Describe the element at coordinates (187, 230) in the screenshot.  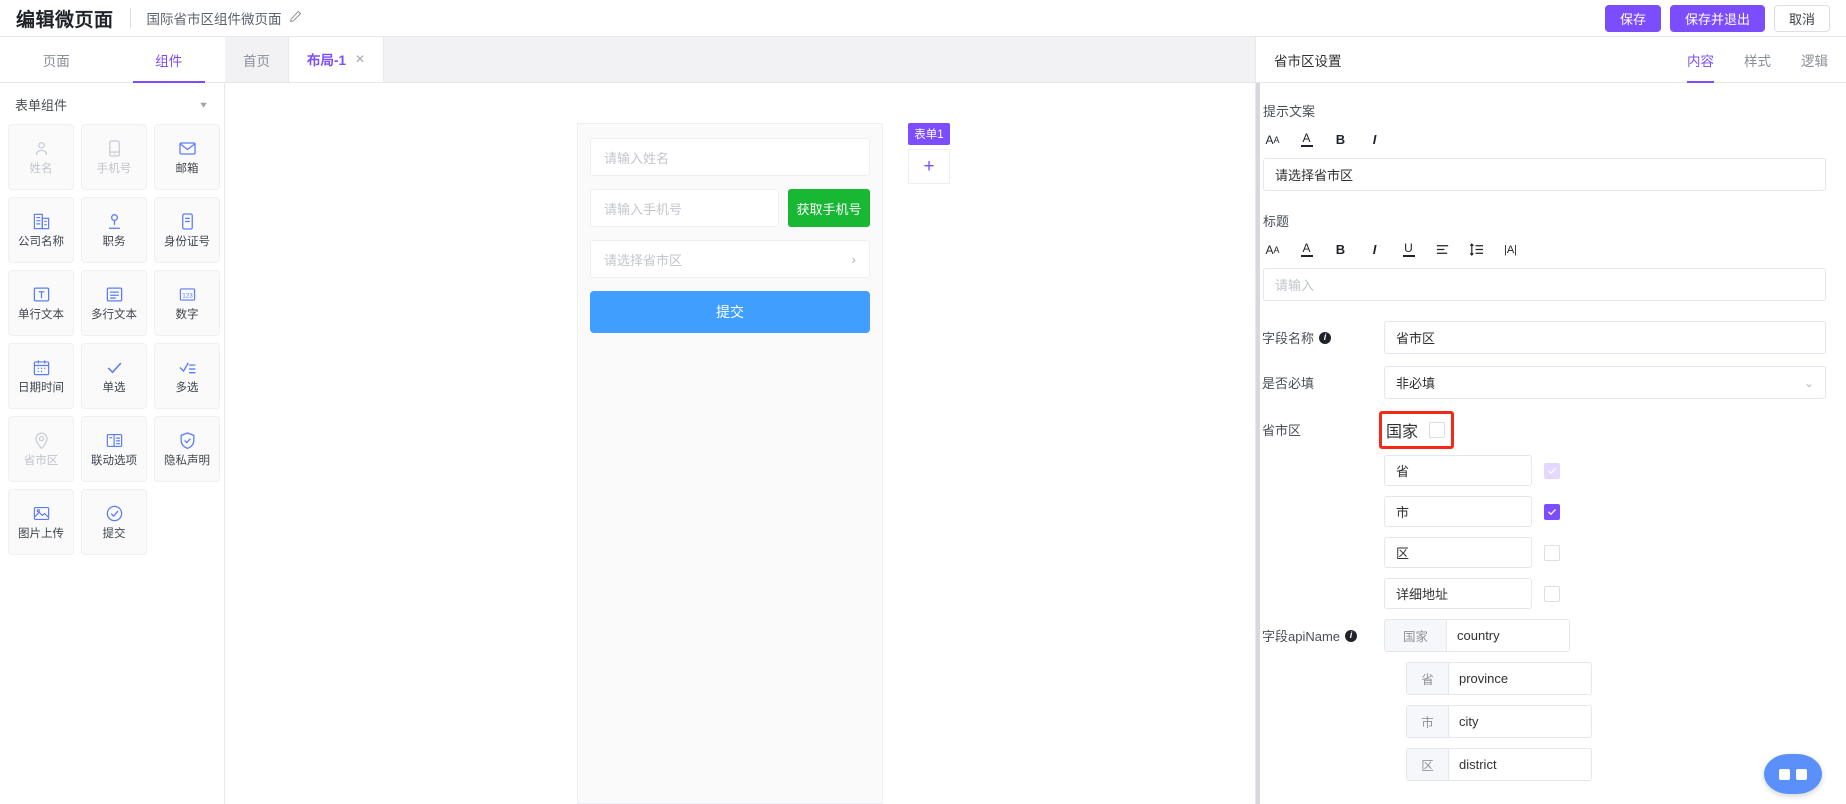
I see `palette-tile-idcard: 身份证号` at that location.